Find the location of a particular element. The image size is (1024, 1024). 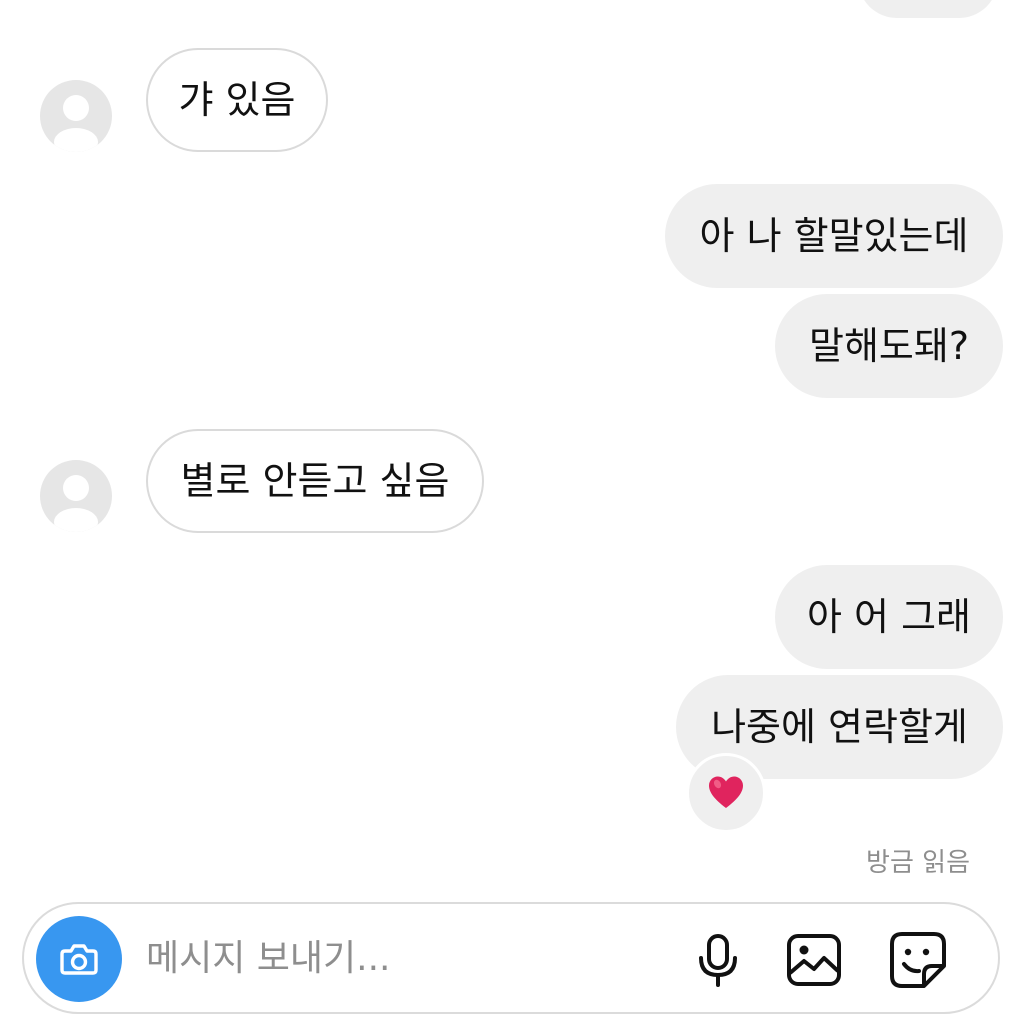

partial-message-bubble is located at coordinates (928, 9).